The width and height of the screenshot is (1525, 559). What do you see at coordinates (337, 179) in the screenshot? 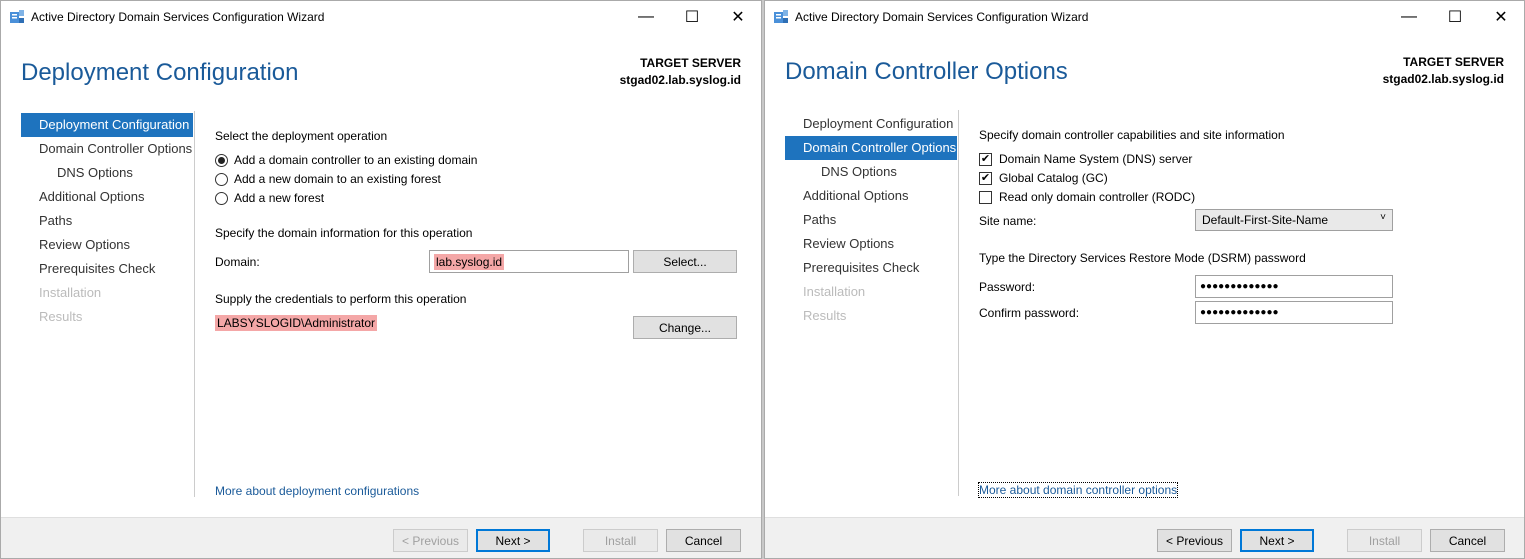
I see `radio-label: Add a new domain to an existing forest` at bounding box center [337, 179].